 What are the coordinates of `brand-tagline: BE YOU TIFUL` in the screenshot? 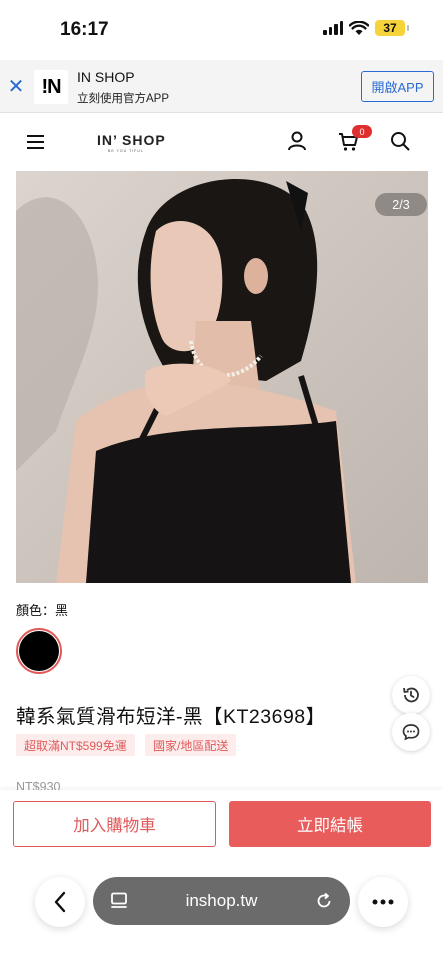 It's located at (126, 151).